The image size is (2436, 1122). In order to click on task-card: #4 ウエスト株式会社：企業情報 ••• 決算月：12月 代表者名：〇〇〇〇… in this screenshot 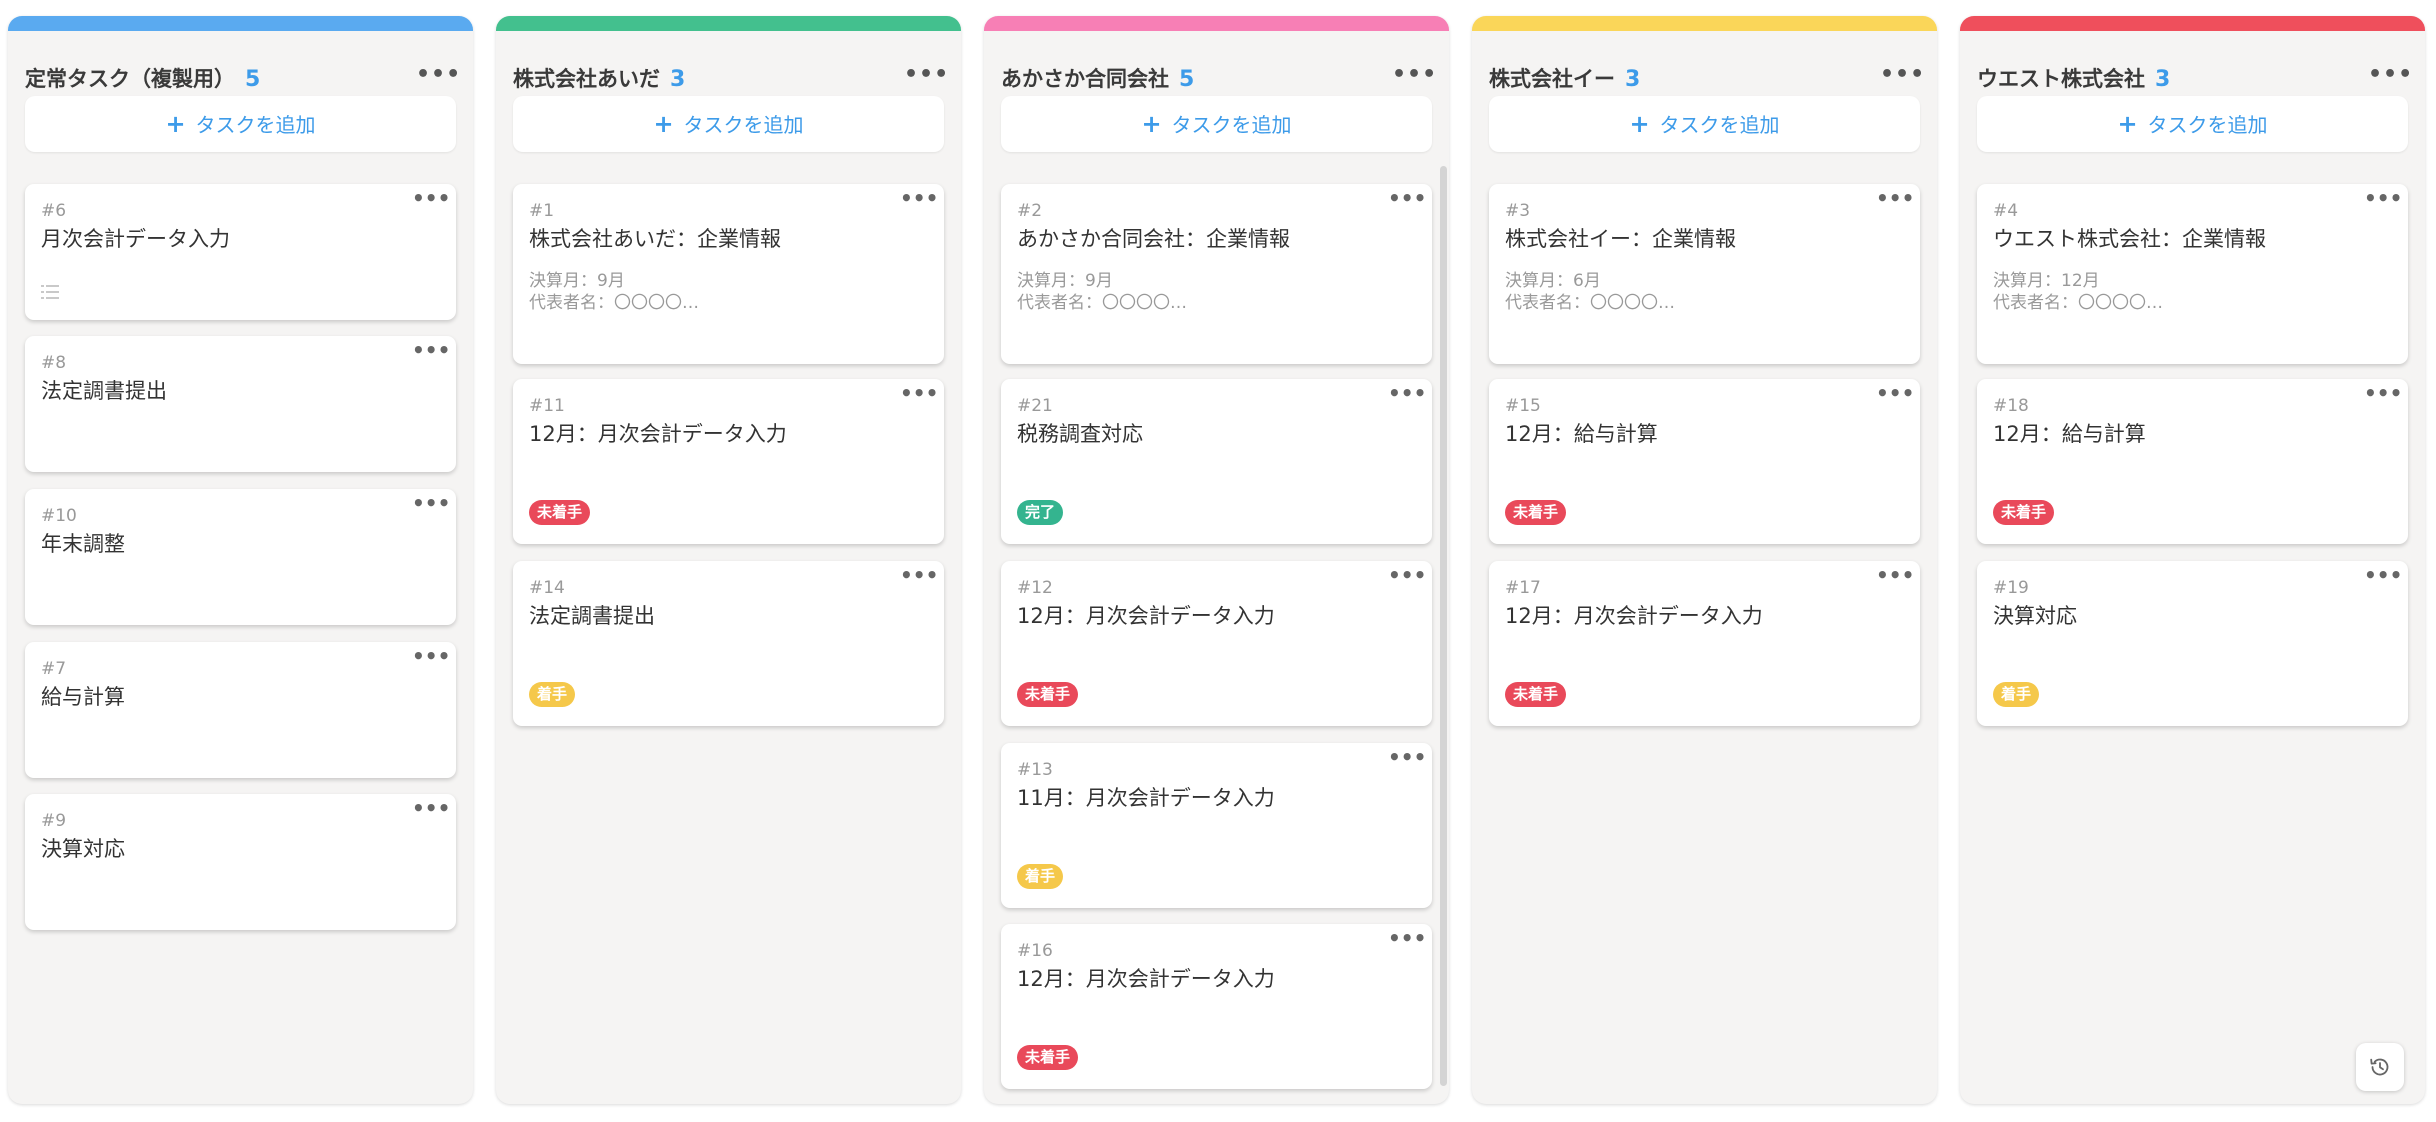, I will do `click(2192, 274)`.